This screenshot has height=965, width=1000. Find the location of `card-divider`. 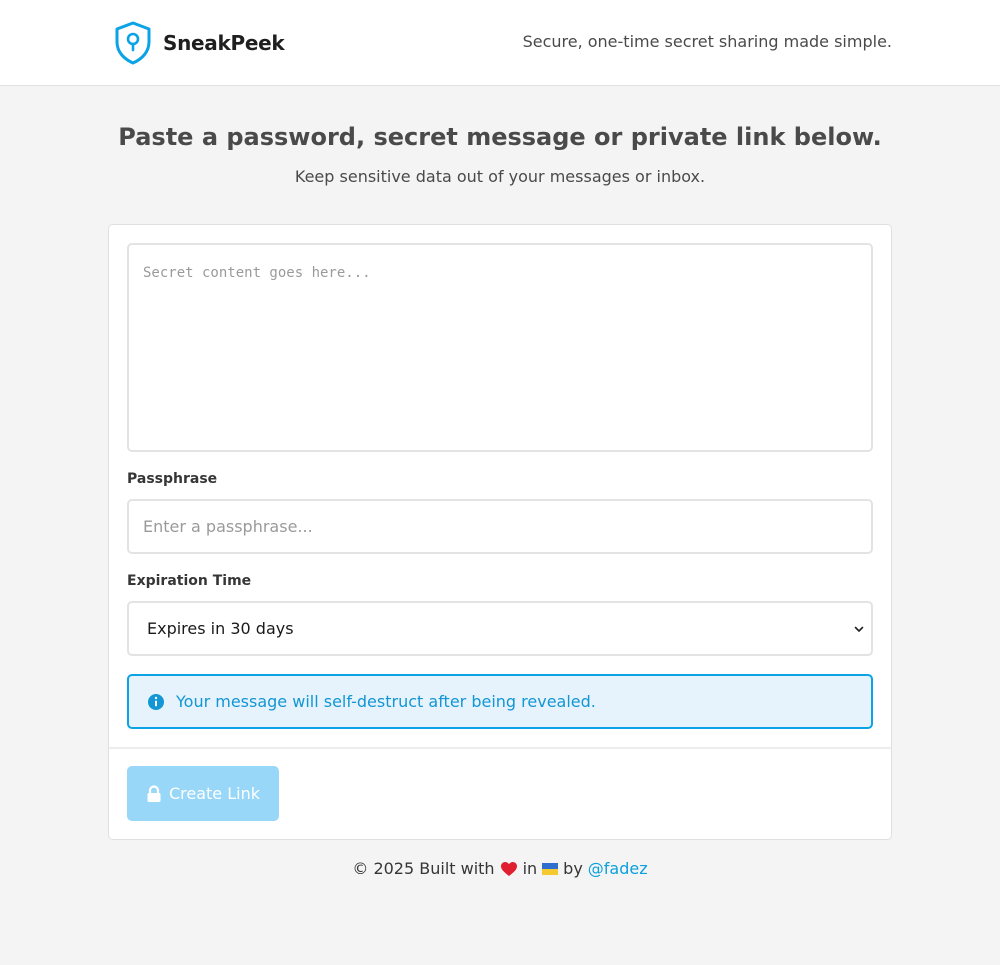

card-divider is located at coordinates (500, 748).